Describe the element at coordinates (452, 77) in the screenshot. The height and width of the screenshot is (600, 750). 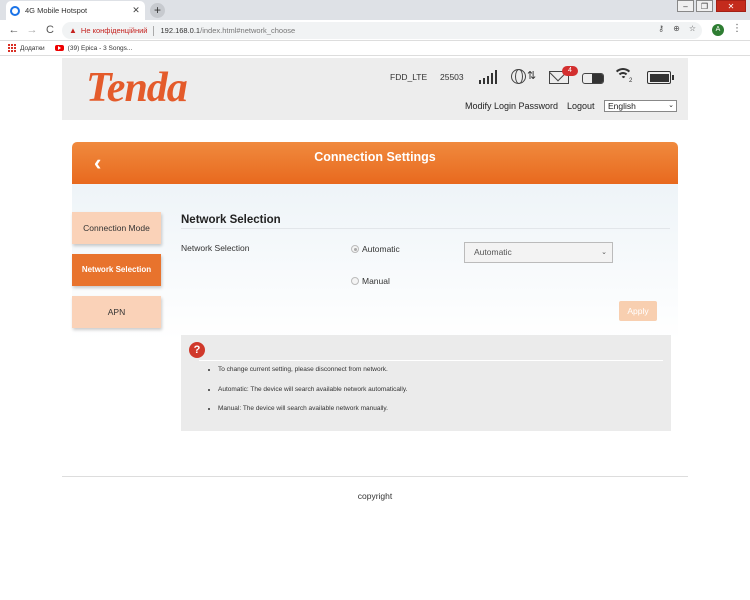
I see `network-code: 25503` at that location.